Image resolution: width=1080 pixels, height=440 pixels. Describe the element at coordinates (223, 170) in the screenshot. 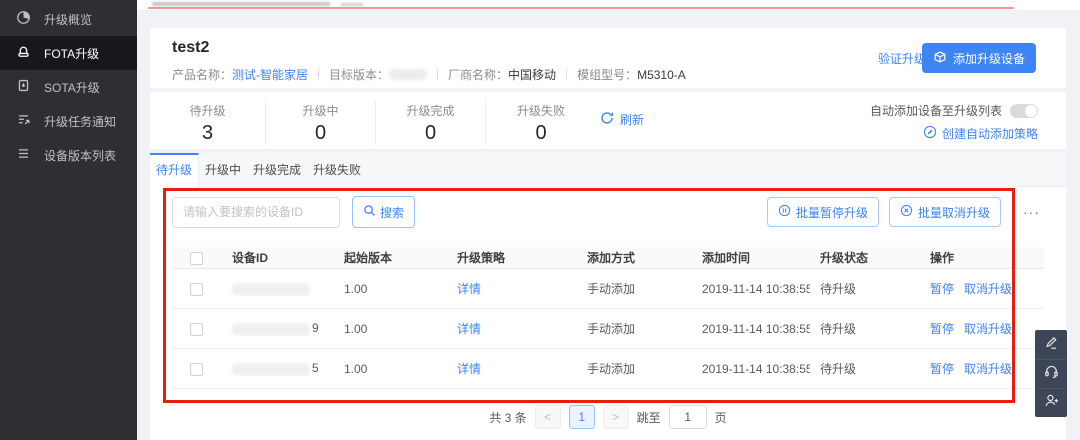

I see `tab-upgrading: 升级中` at that location.